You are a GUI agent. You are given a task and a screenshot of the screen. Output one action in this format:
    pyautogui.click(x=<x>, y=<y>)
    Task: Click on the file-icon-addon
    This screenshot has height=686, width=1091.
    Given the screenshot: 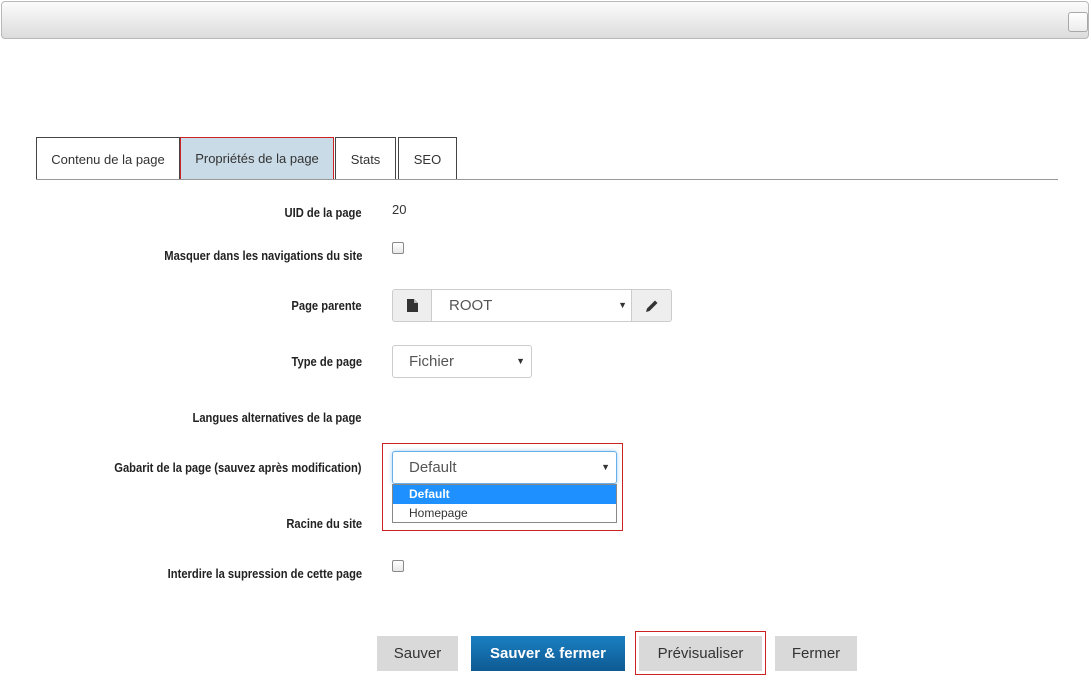 What is the action you would take?
    pyautogui.click(x=412, y=305)
    